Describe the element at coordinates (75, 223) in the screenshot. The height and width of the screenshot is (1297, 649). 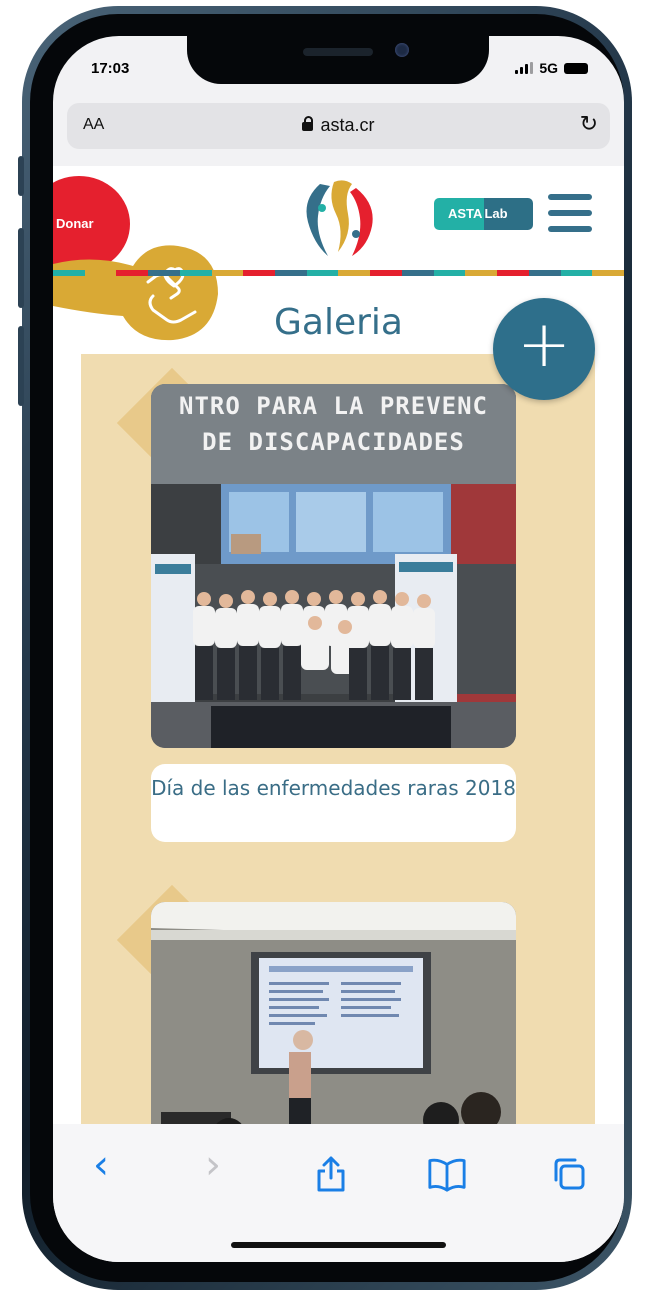
I see `donate-label: Donar` at that location.